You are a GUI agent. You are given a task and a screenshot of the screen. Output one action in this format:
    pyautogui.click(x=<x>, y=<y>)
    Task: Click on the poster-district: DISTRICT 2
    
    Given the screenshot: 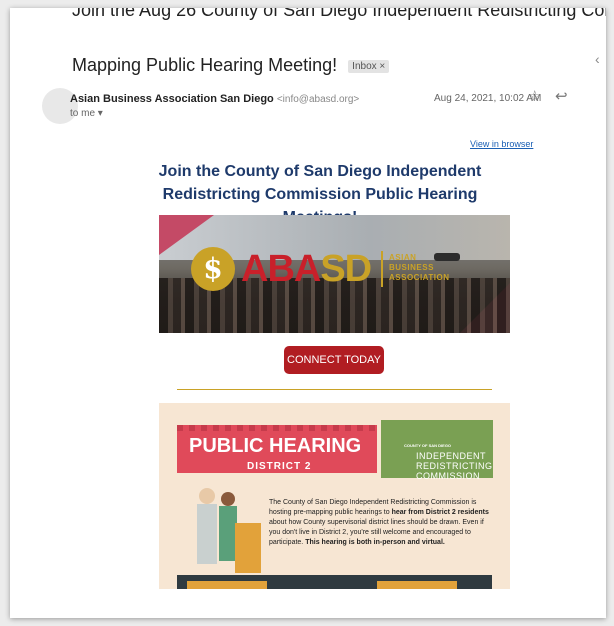 What is the action you would take?
    pyautogui.click(x=279, y=466)
    